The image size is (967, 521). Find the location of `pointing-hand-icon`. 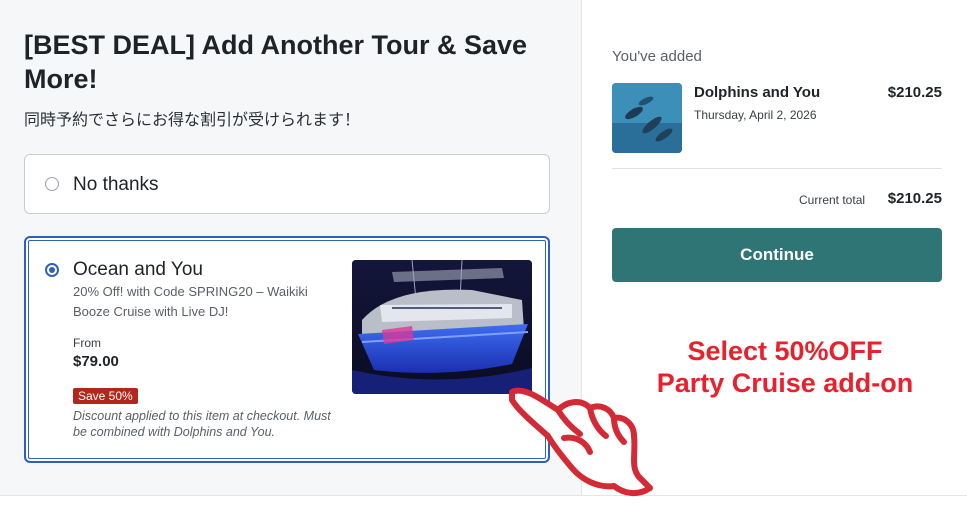

pointing-hand-icon is located at coordinates (582, 438).